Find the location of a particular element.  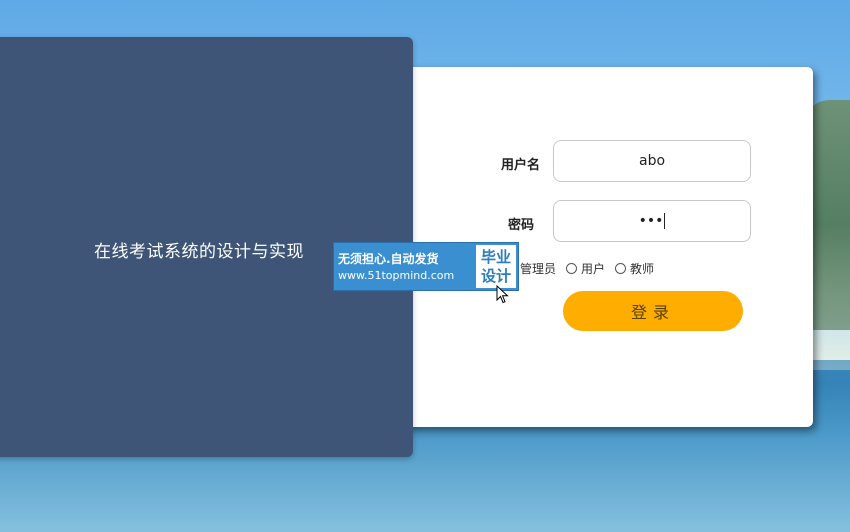

role-label-user: 用户 is located at coordinates (593, 269).